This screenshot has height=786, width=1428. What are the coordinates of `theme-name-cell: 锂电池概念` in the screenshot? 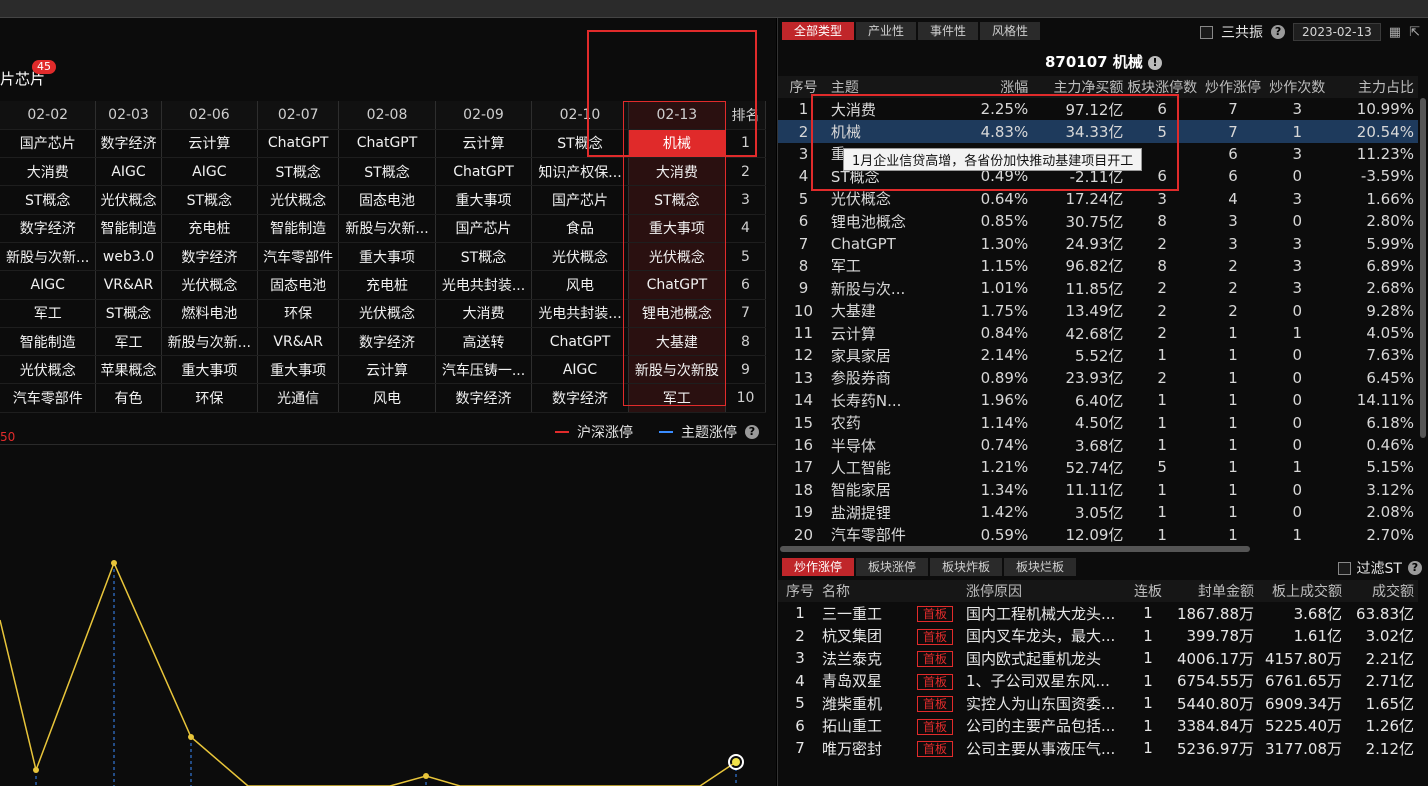 It's located at (894, 221).